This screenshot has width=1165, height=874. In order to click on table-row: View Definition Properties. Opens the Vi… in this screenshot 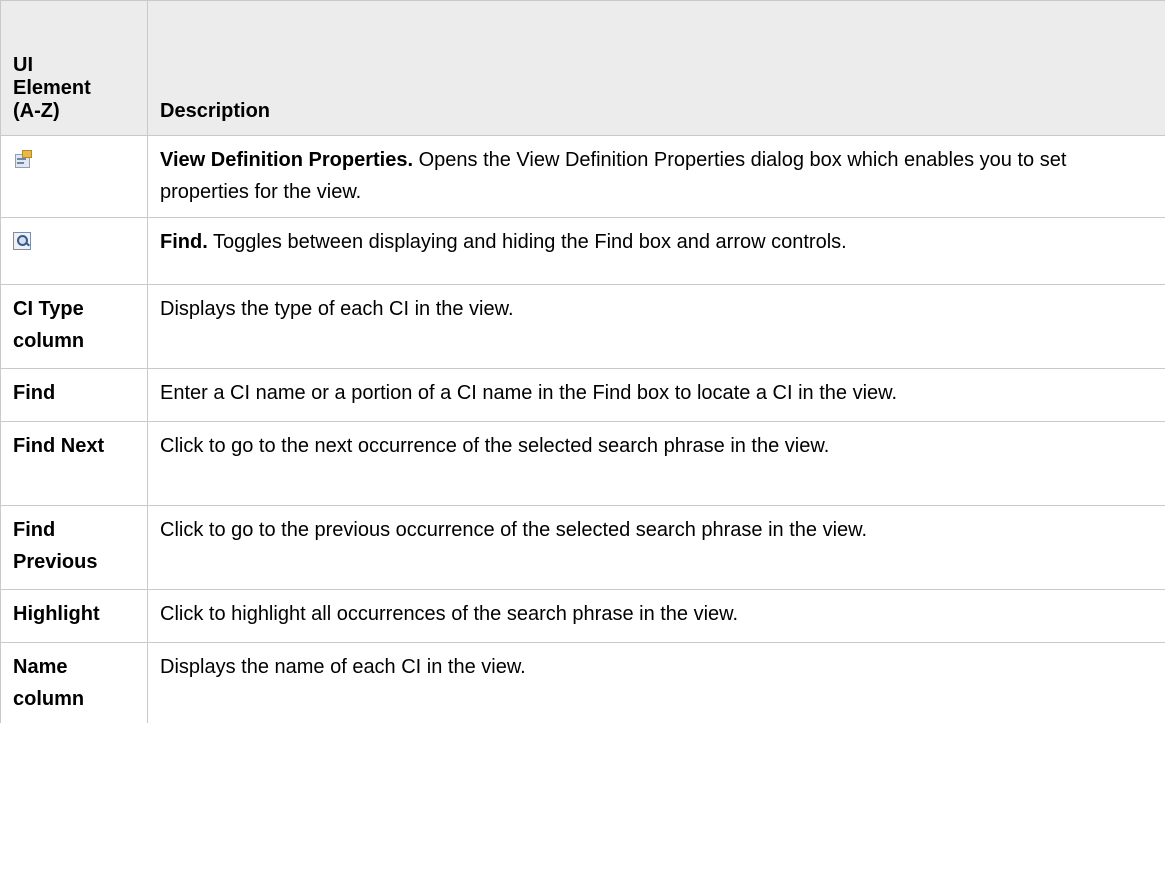, I will do `click(582, 176)`.